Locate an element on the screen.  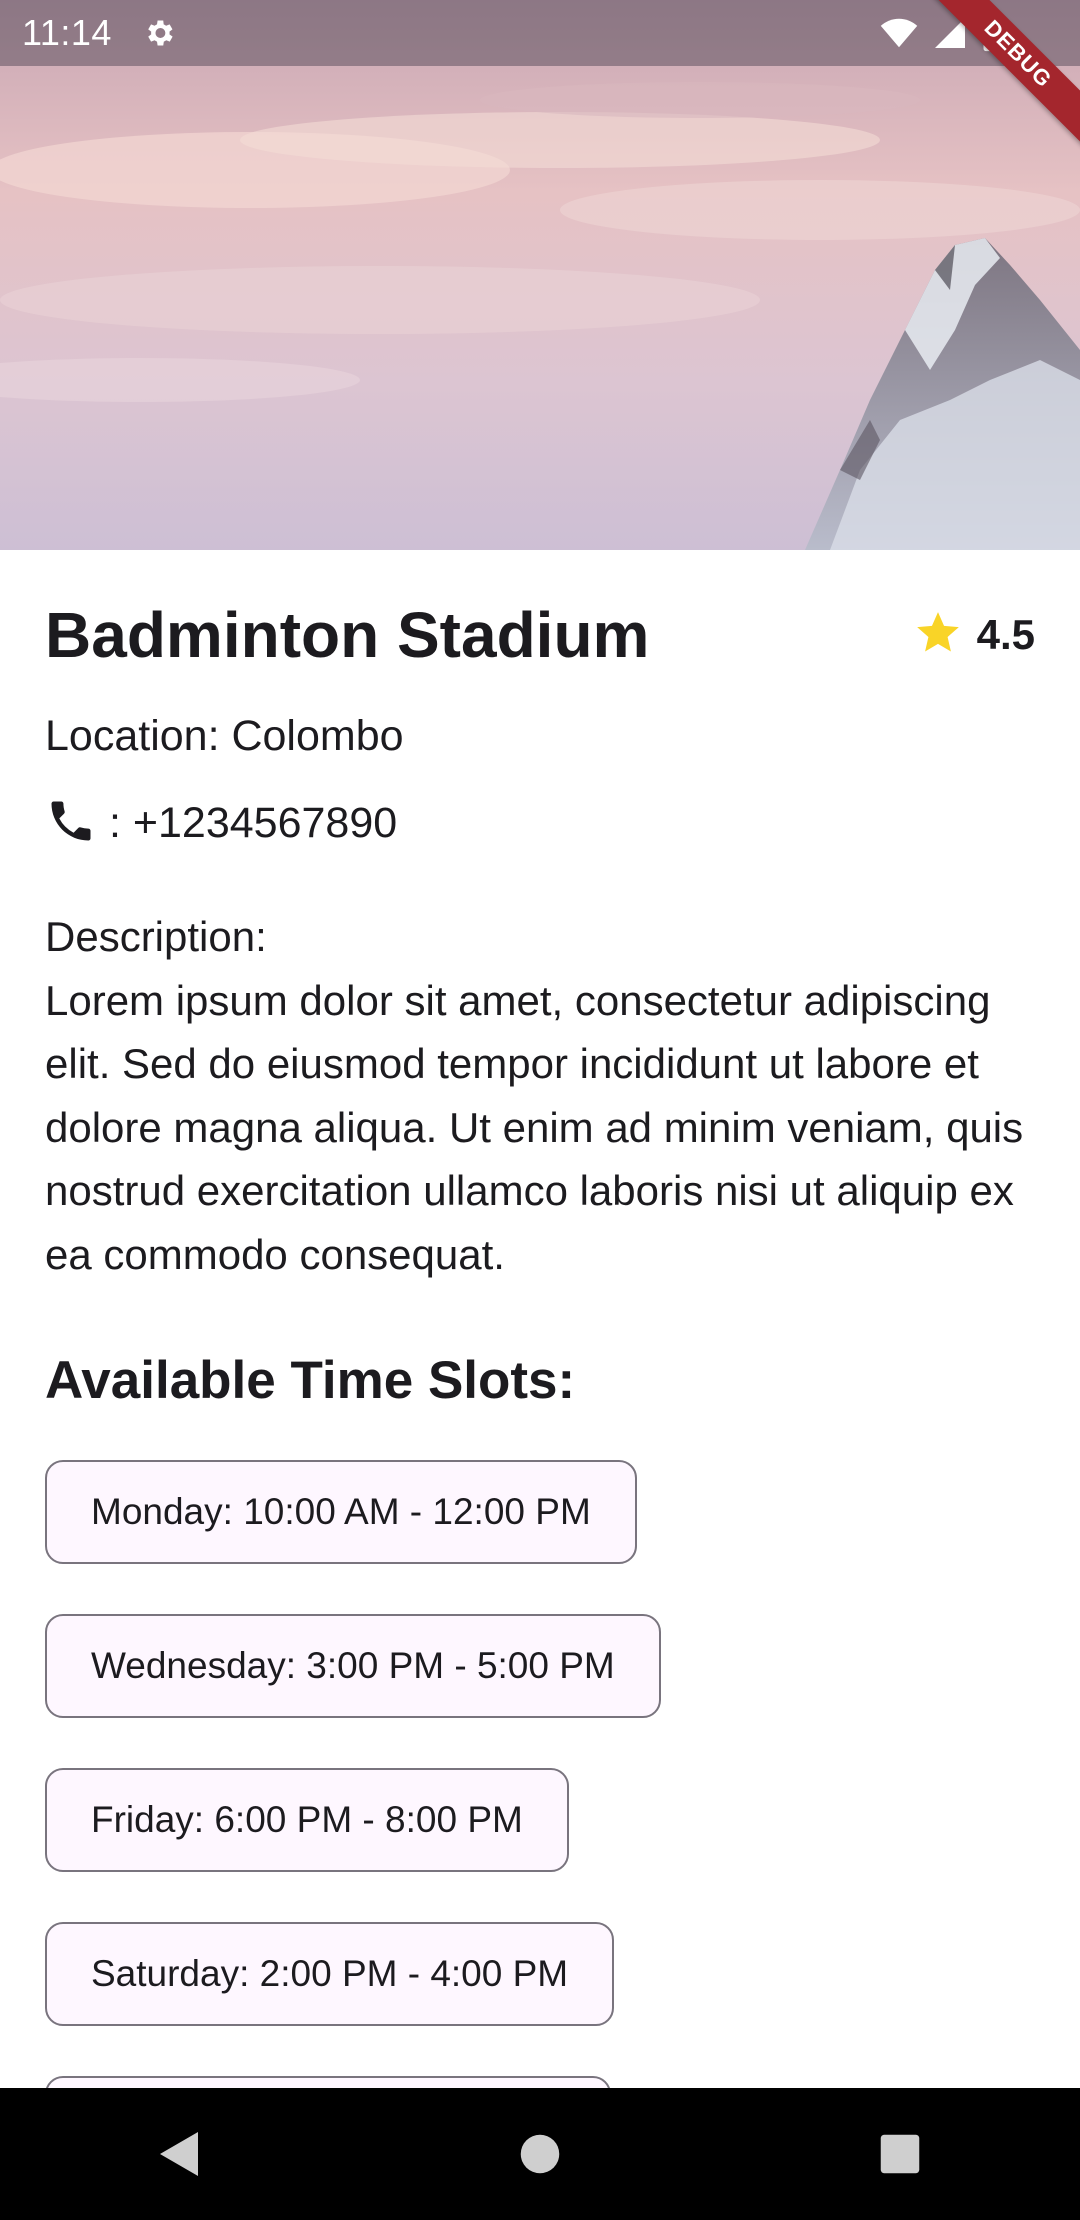
slots-heading: Available Time Slots: is located at coordinates (310, 1380).